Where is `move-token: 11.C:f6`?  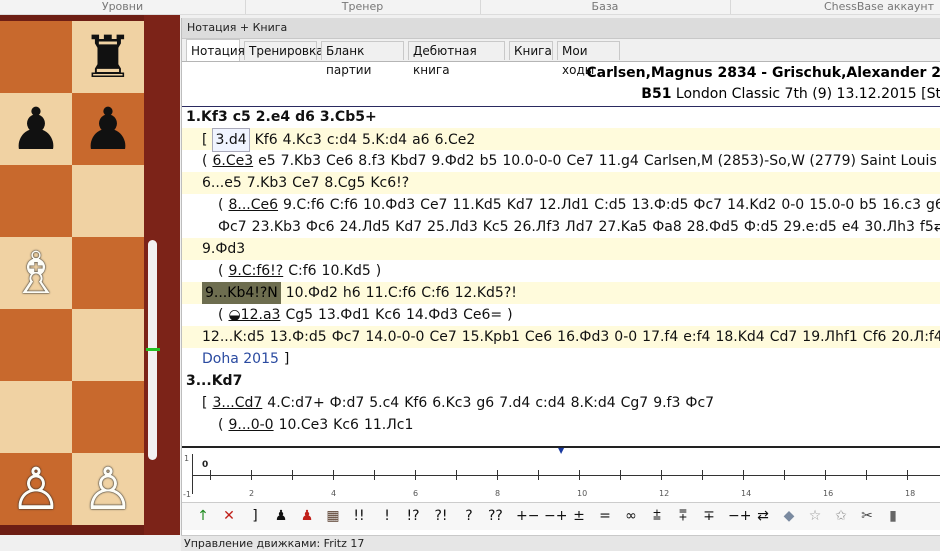
move-token: 11.C:f6 is located at coordinates (391, 293).